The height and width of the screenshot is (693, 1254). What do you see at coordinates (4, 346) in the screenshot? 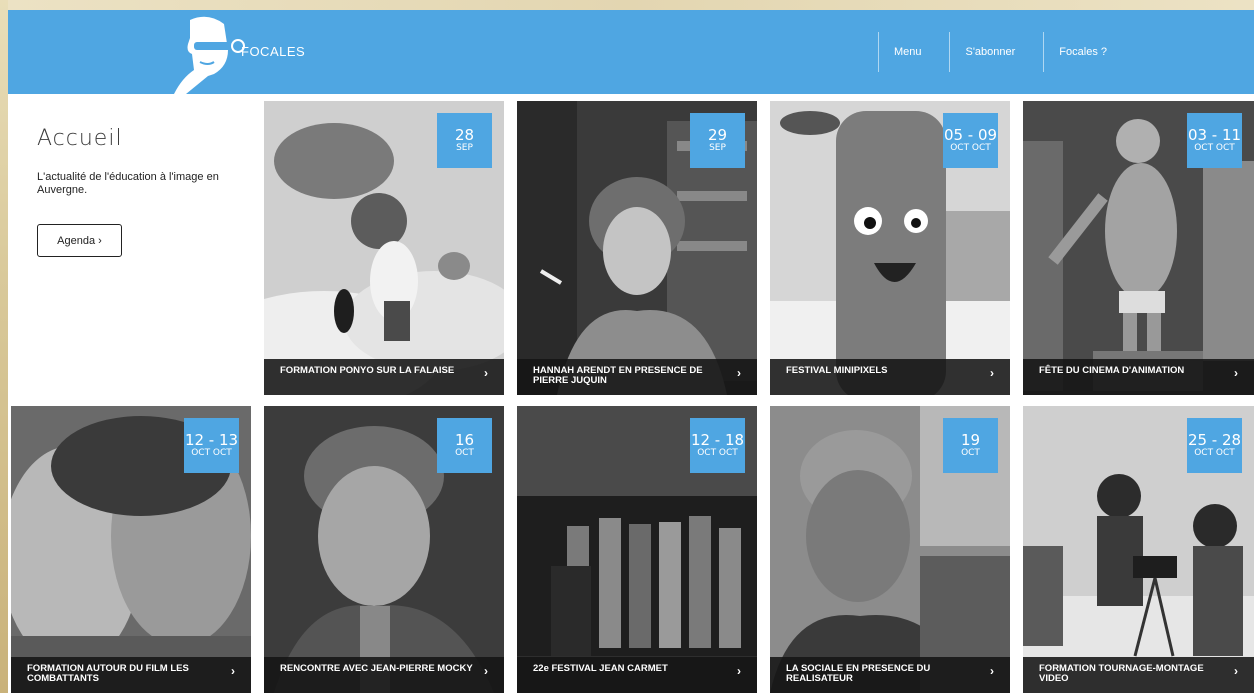
I see `decorative-frame-left` at bounding box center [4, 346].